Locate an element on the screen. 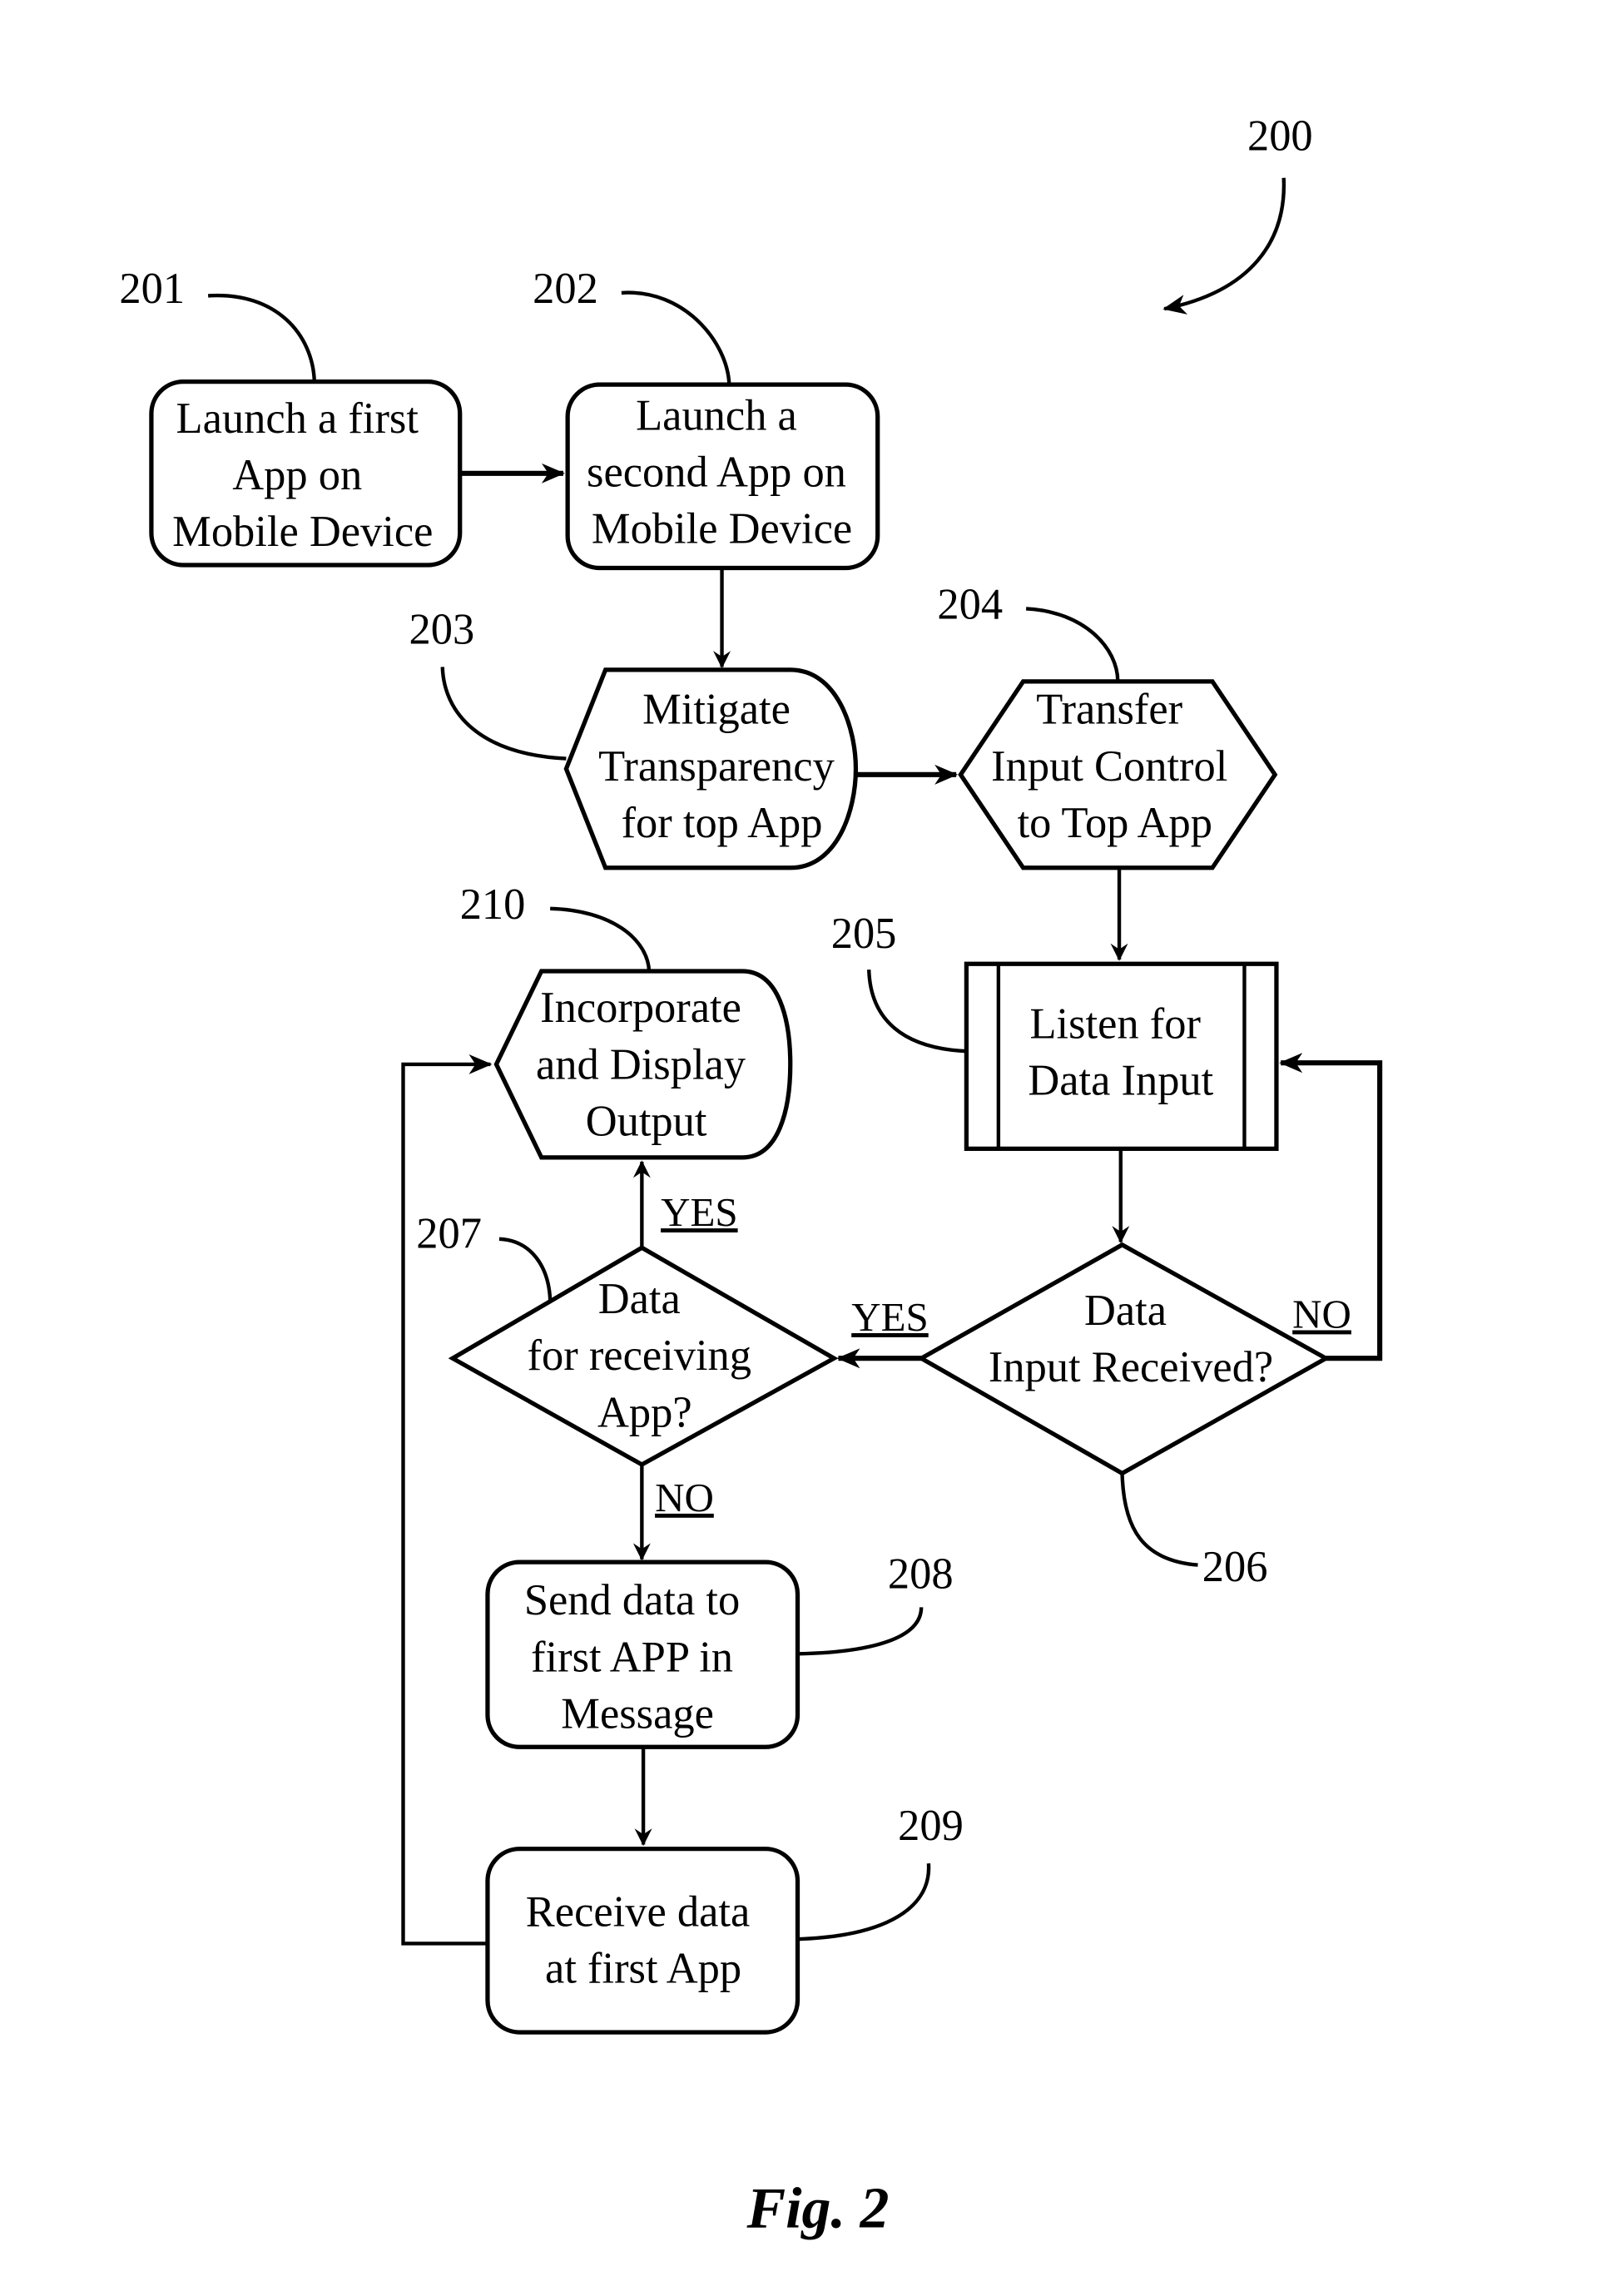  figure-reference-arrow is located at coordinates (1224, 246).